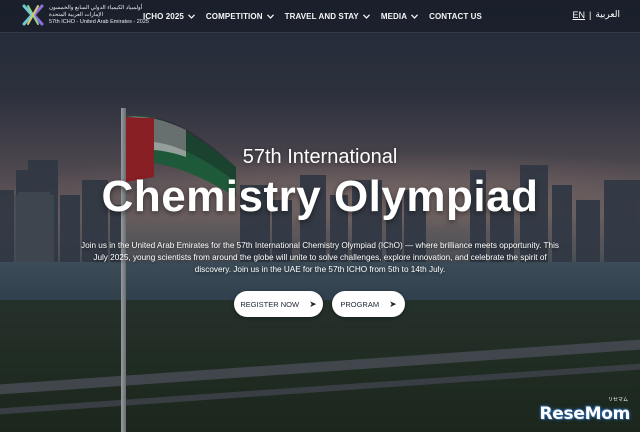 This screenshot has height=432, width=640. What do you see at coordinates (579, 15) in the screenshot?
I see `lang-en-link: EN` at bounding box center [579, 15].